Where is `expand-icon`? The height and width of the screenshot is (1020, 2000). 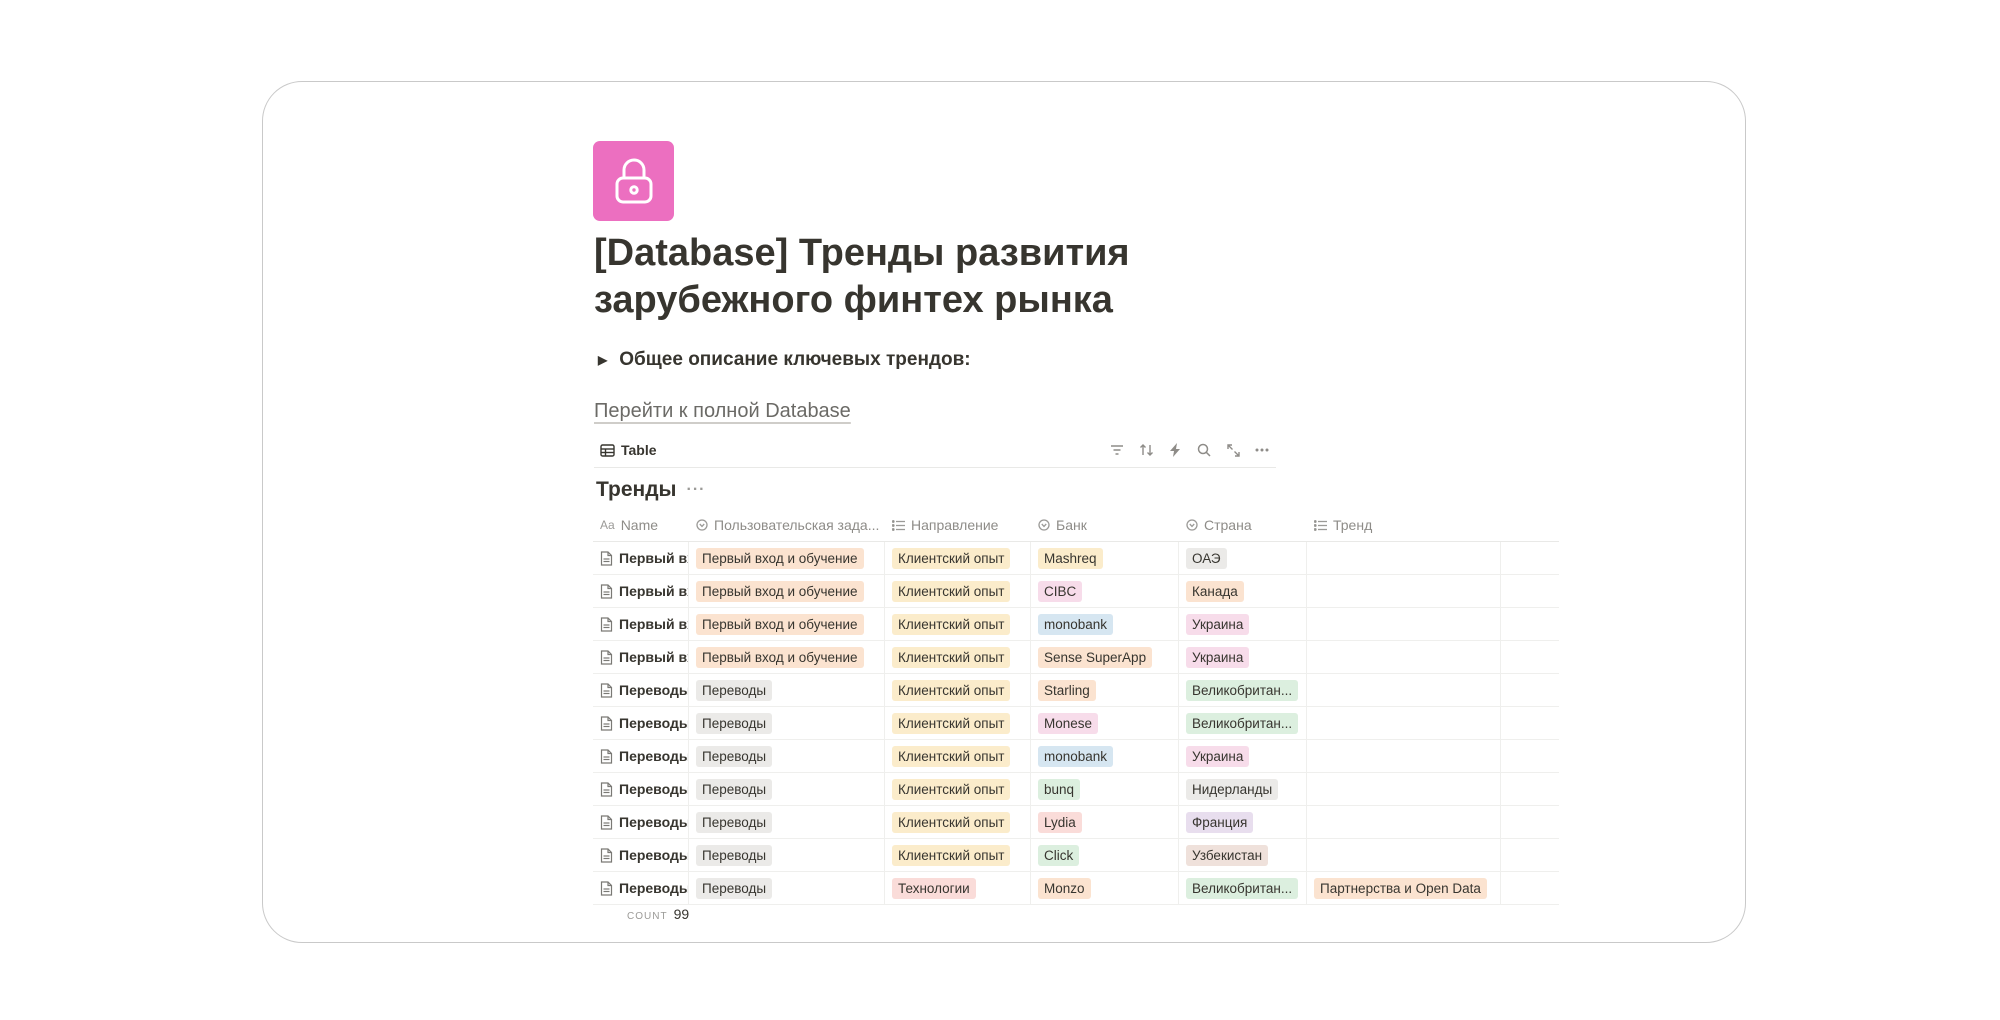 expand-icon is located at coordinates (1233, 450).